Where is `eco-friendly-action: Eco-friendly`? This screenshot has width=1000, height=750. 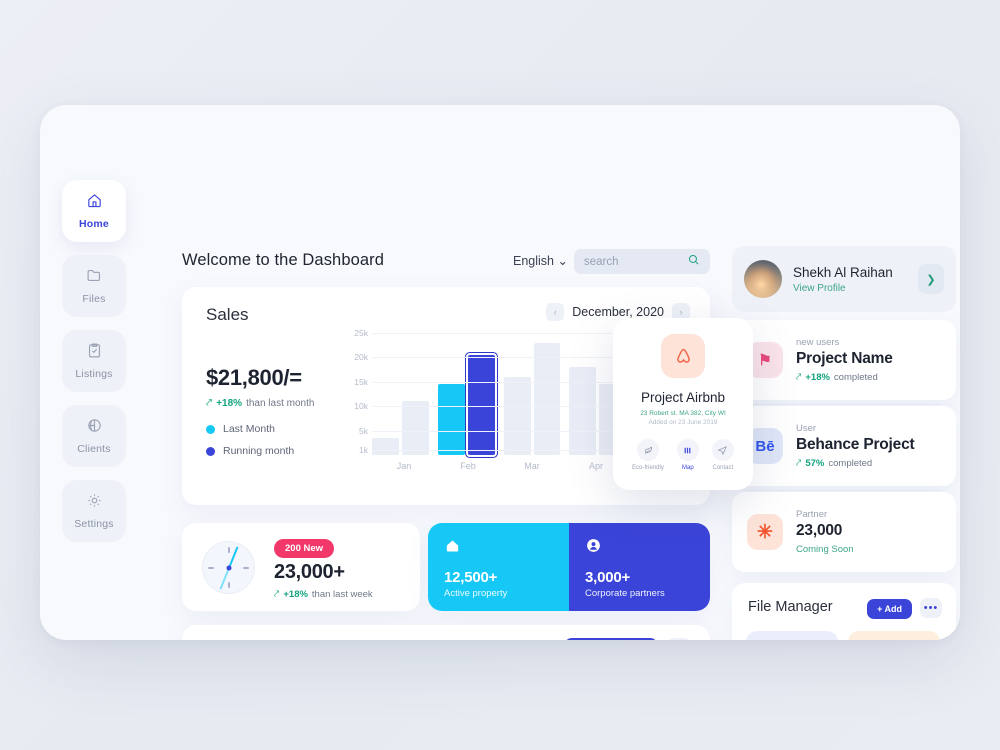 eco-friendly-action: Eco-friendly is located at coordinates (648, 455).